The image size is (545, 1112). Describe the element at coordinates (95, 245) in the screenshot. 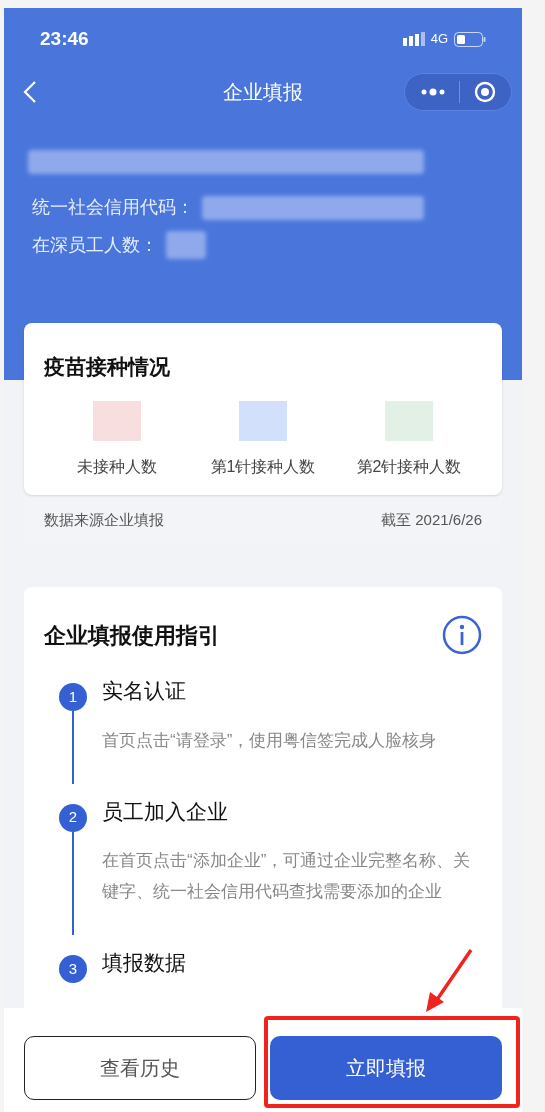

I see `field-label: 在深员工人数：` at that location.